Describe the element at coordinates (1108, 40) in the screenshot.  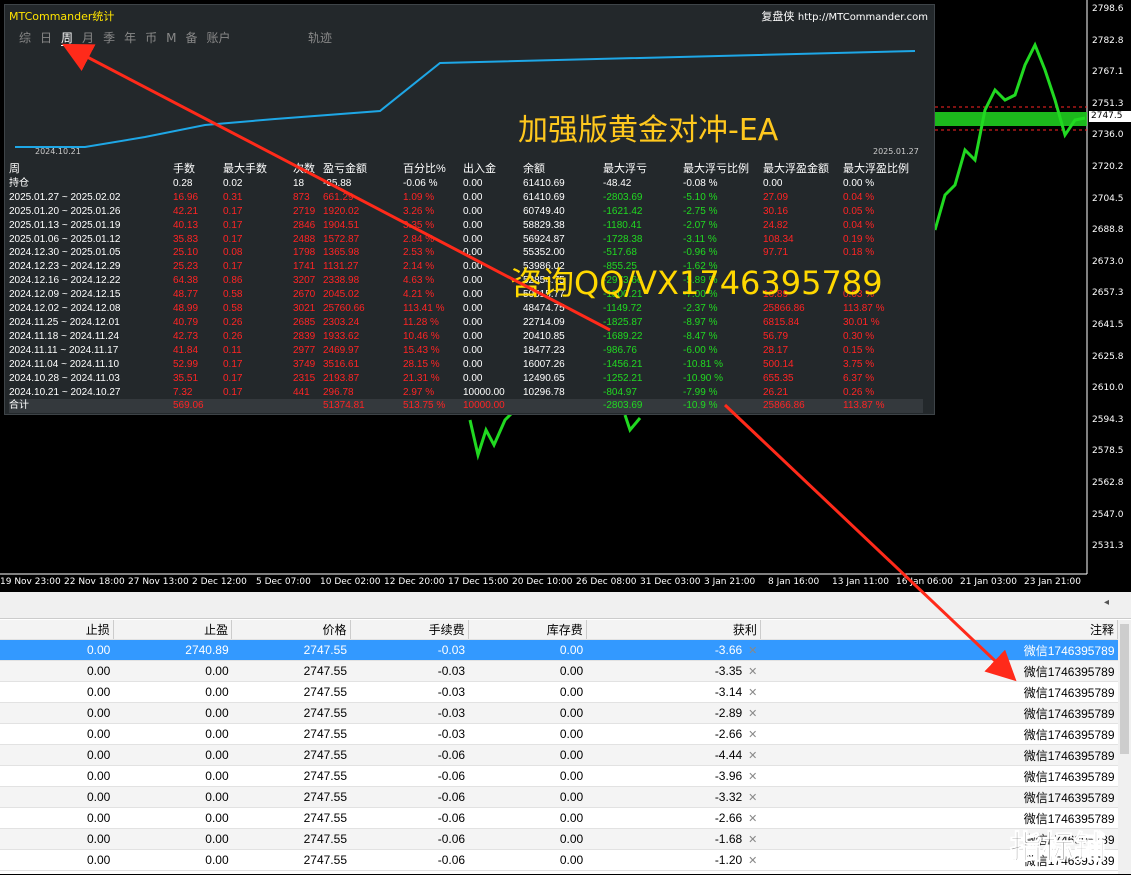
I see `price-axis-label: 2782.8` at that location.